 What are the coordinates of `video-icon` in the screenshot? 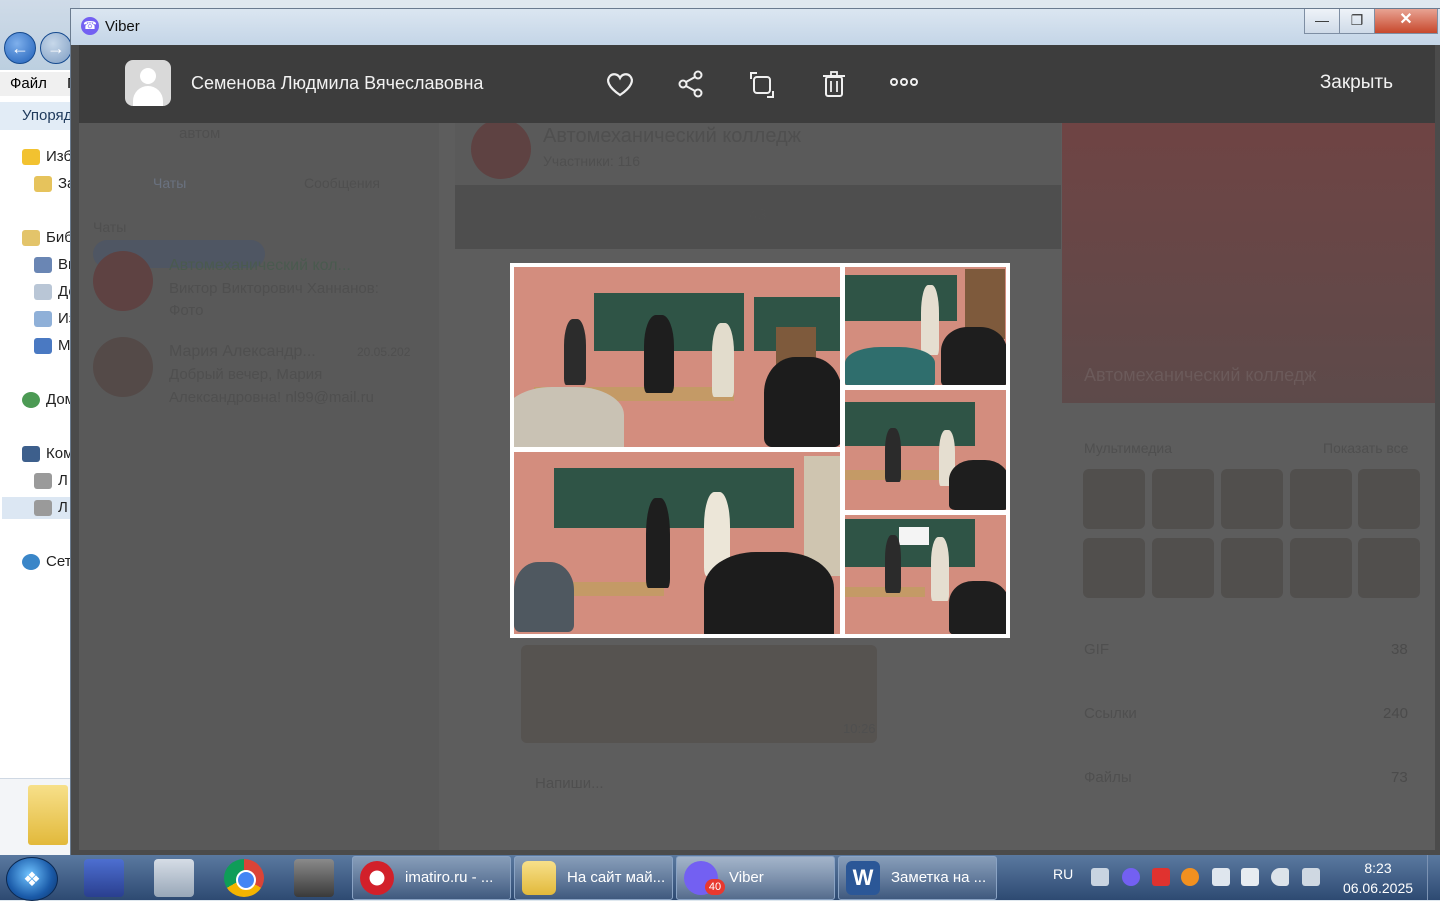 It's located at (43, 265).